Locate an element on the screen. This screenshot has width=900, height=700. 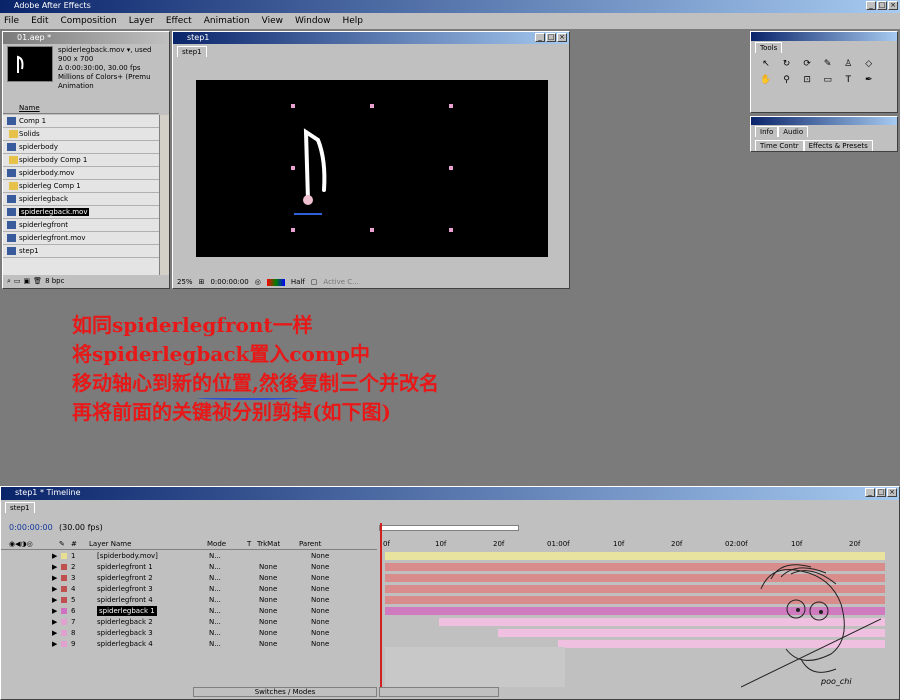
project-item: spiderlegback.mov is located at coordinates (81, 212).